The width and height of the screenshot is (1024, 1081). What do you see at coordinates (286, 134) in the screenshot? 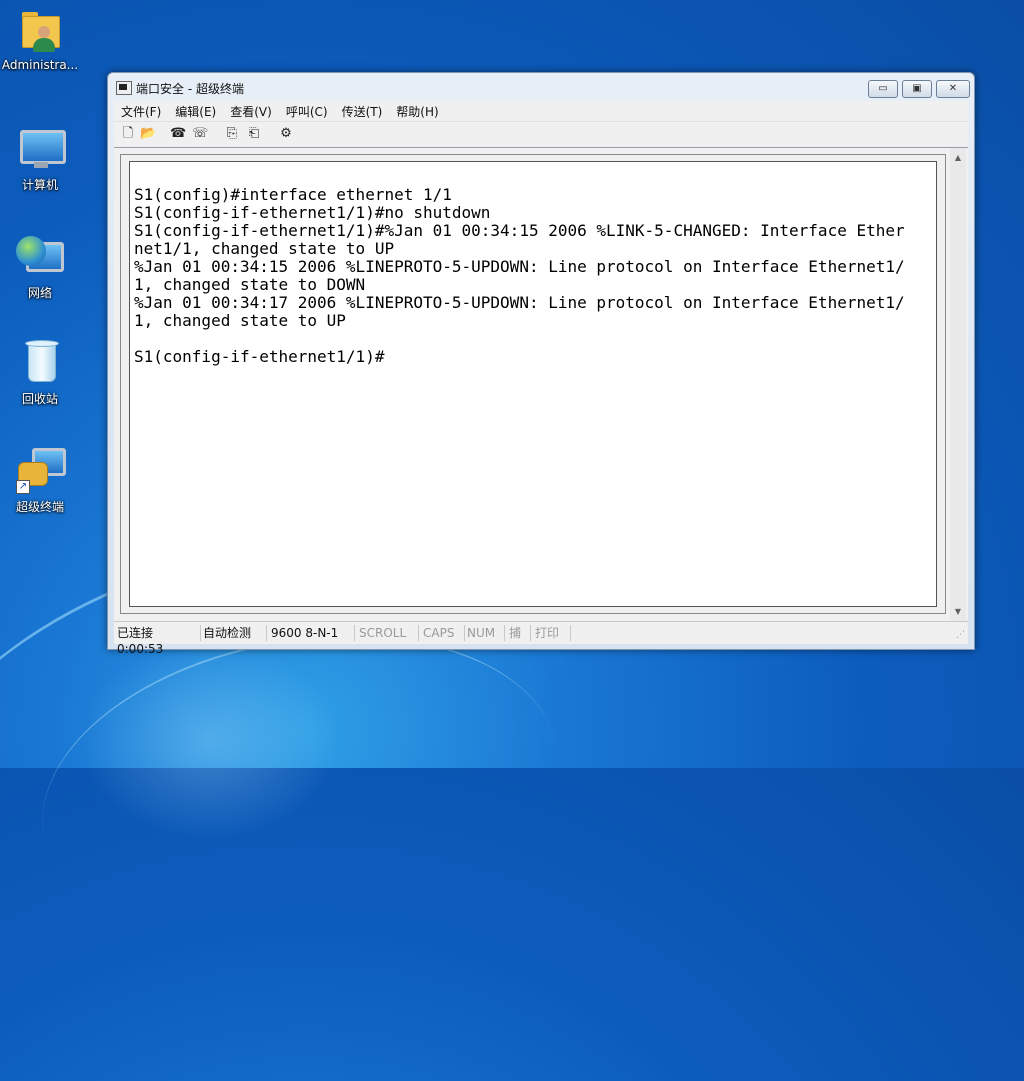
I see `properties-icon: ⚙` at bounding box center [286, 134].